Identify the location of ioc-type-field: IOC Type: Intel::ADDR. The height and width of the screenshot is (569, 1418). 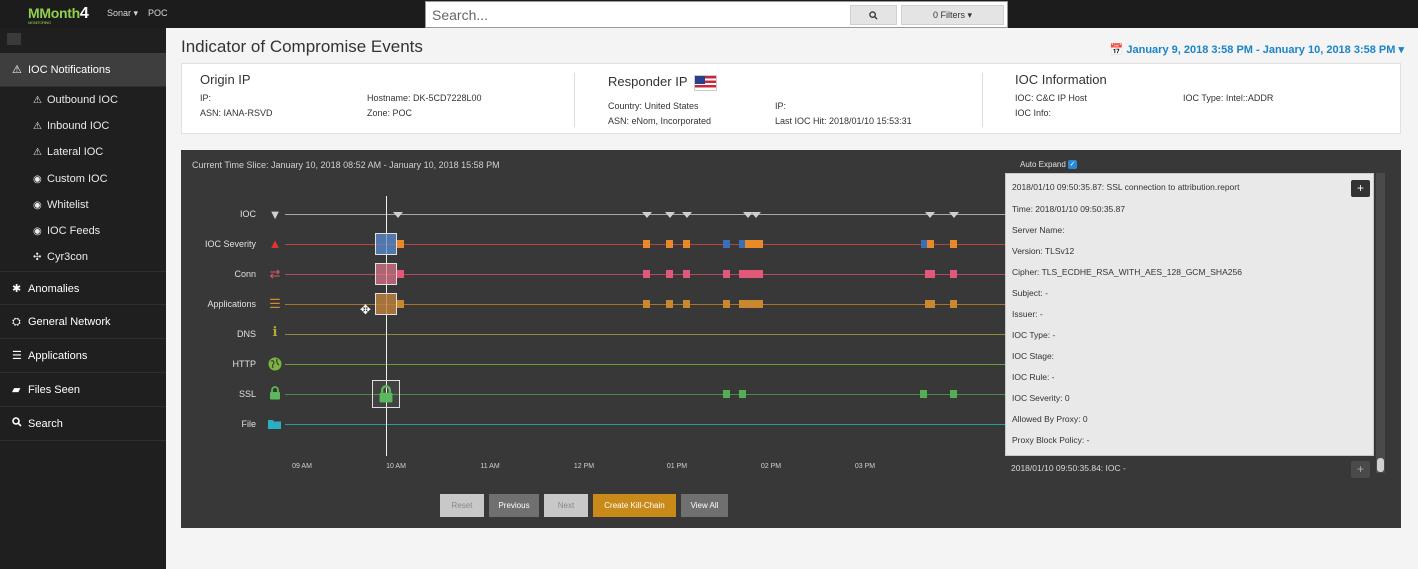
(1228, 98).